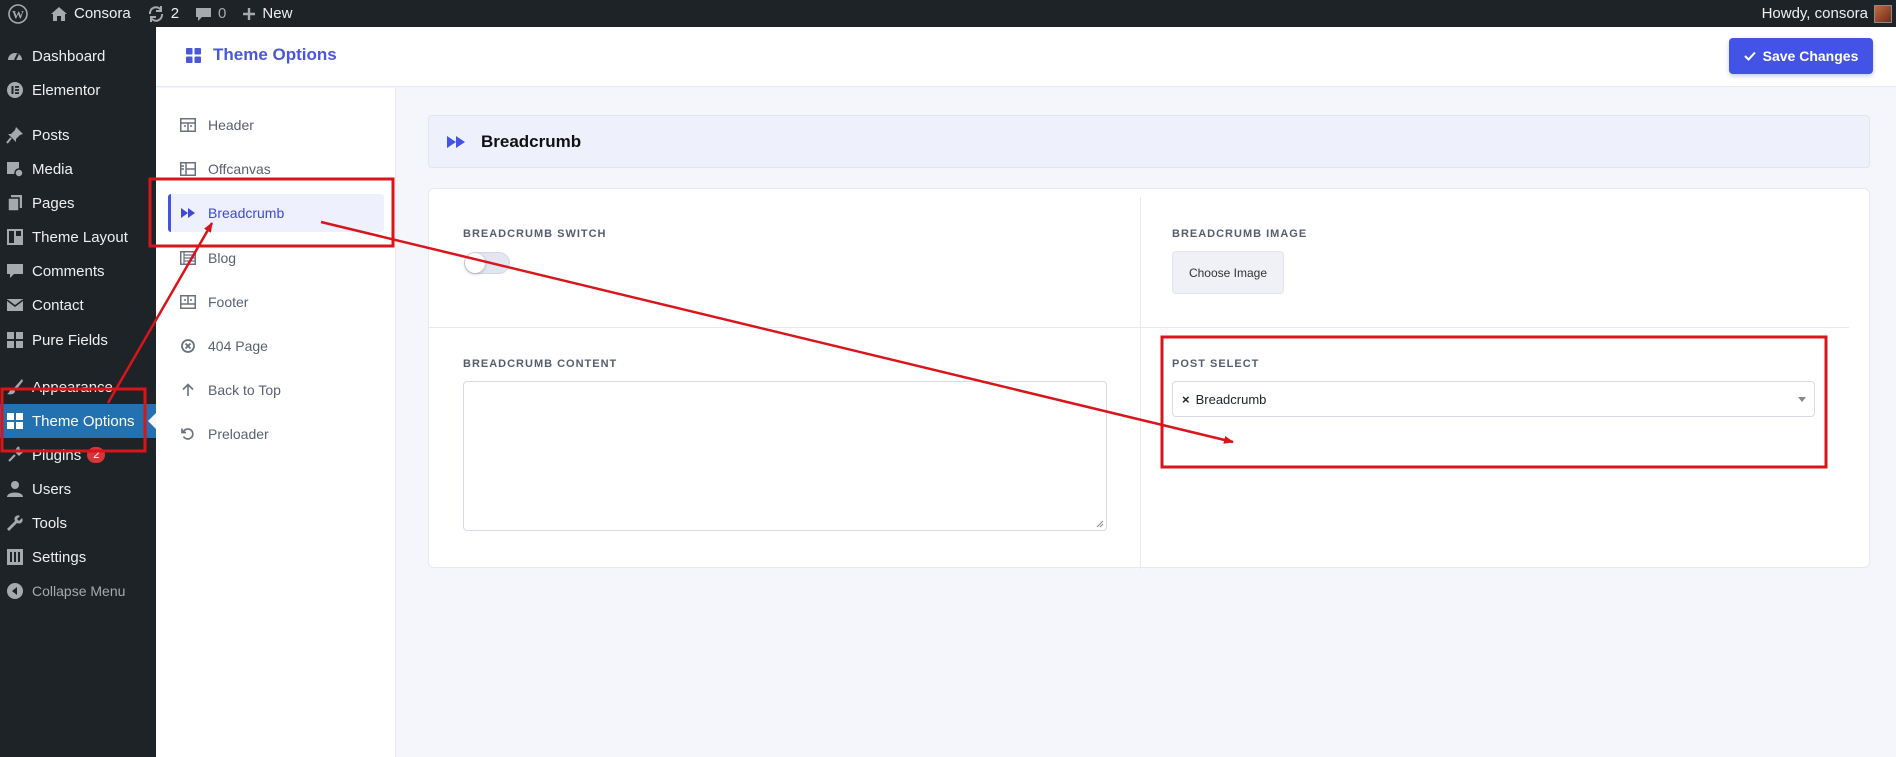 The width and height of the screenshot is (1896, 757). I want to click on my-account: Howdy, consora, so click(1829, 13).